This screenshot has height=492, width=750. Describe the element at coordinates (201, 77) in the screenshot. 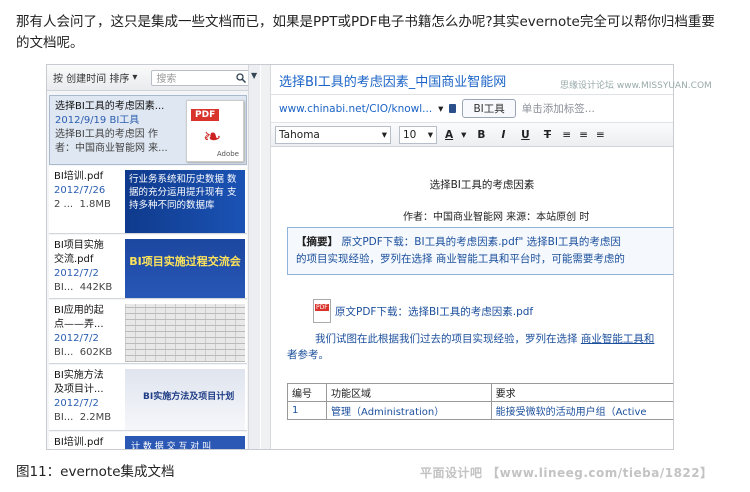

I see `search-input: 搜索` at that location.